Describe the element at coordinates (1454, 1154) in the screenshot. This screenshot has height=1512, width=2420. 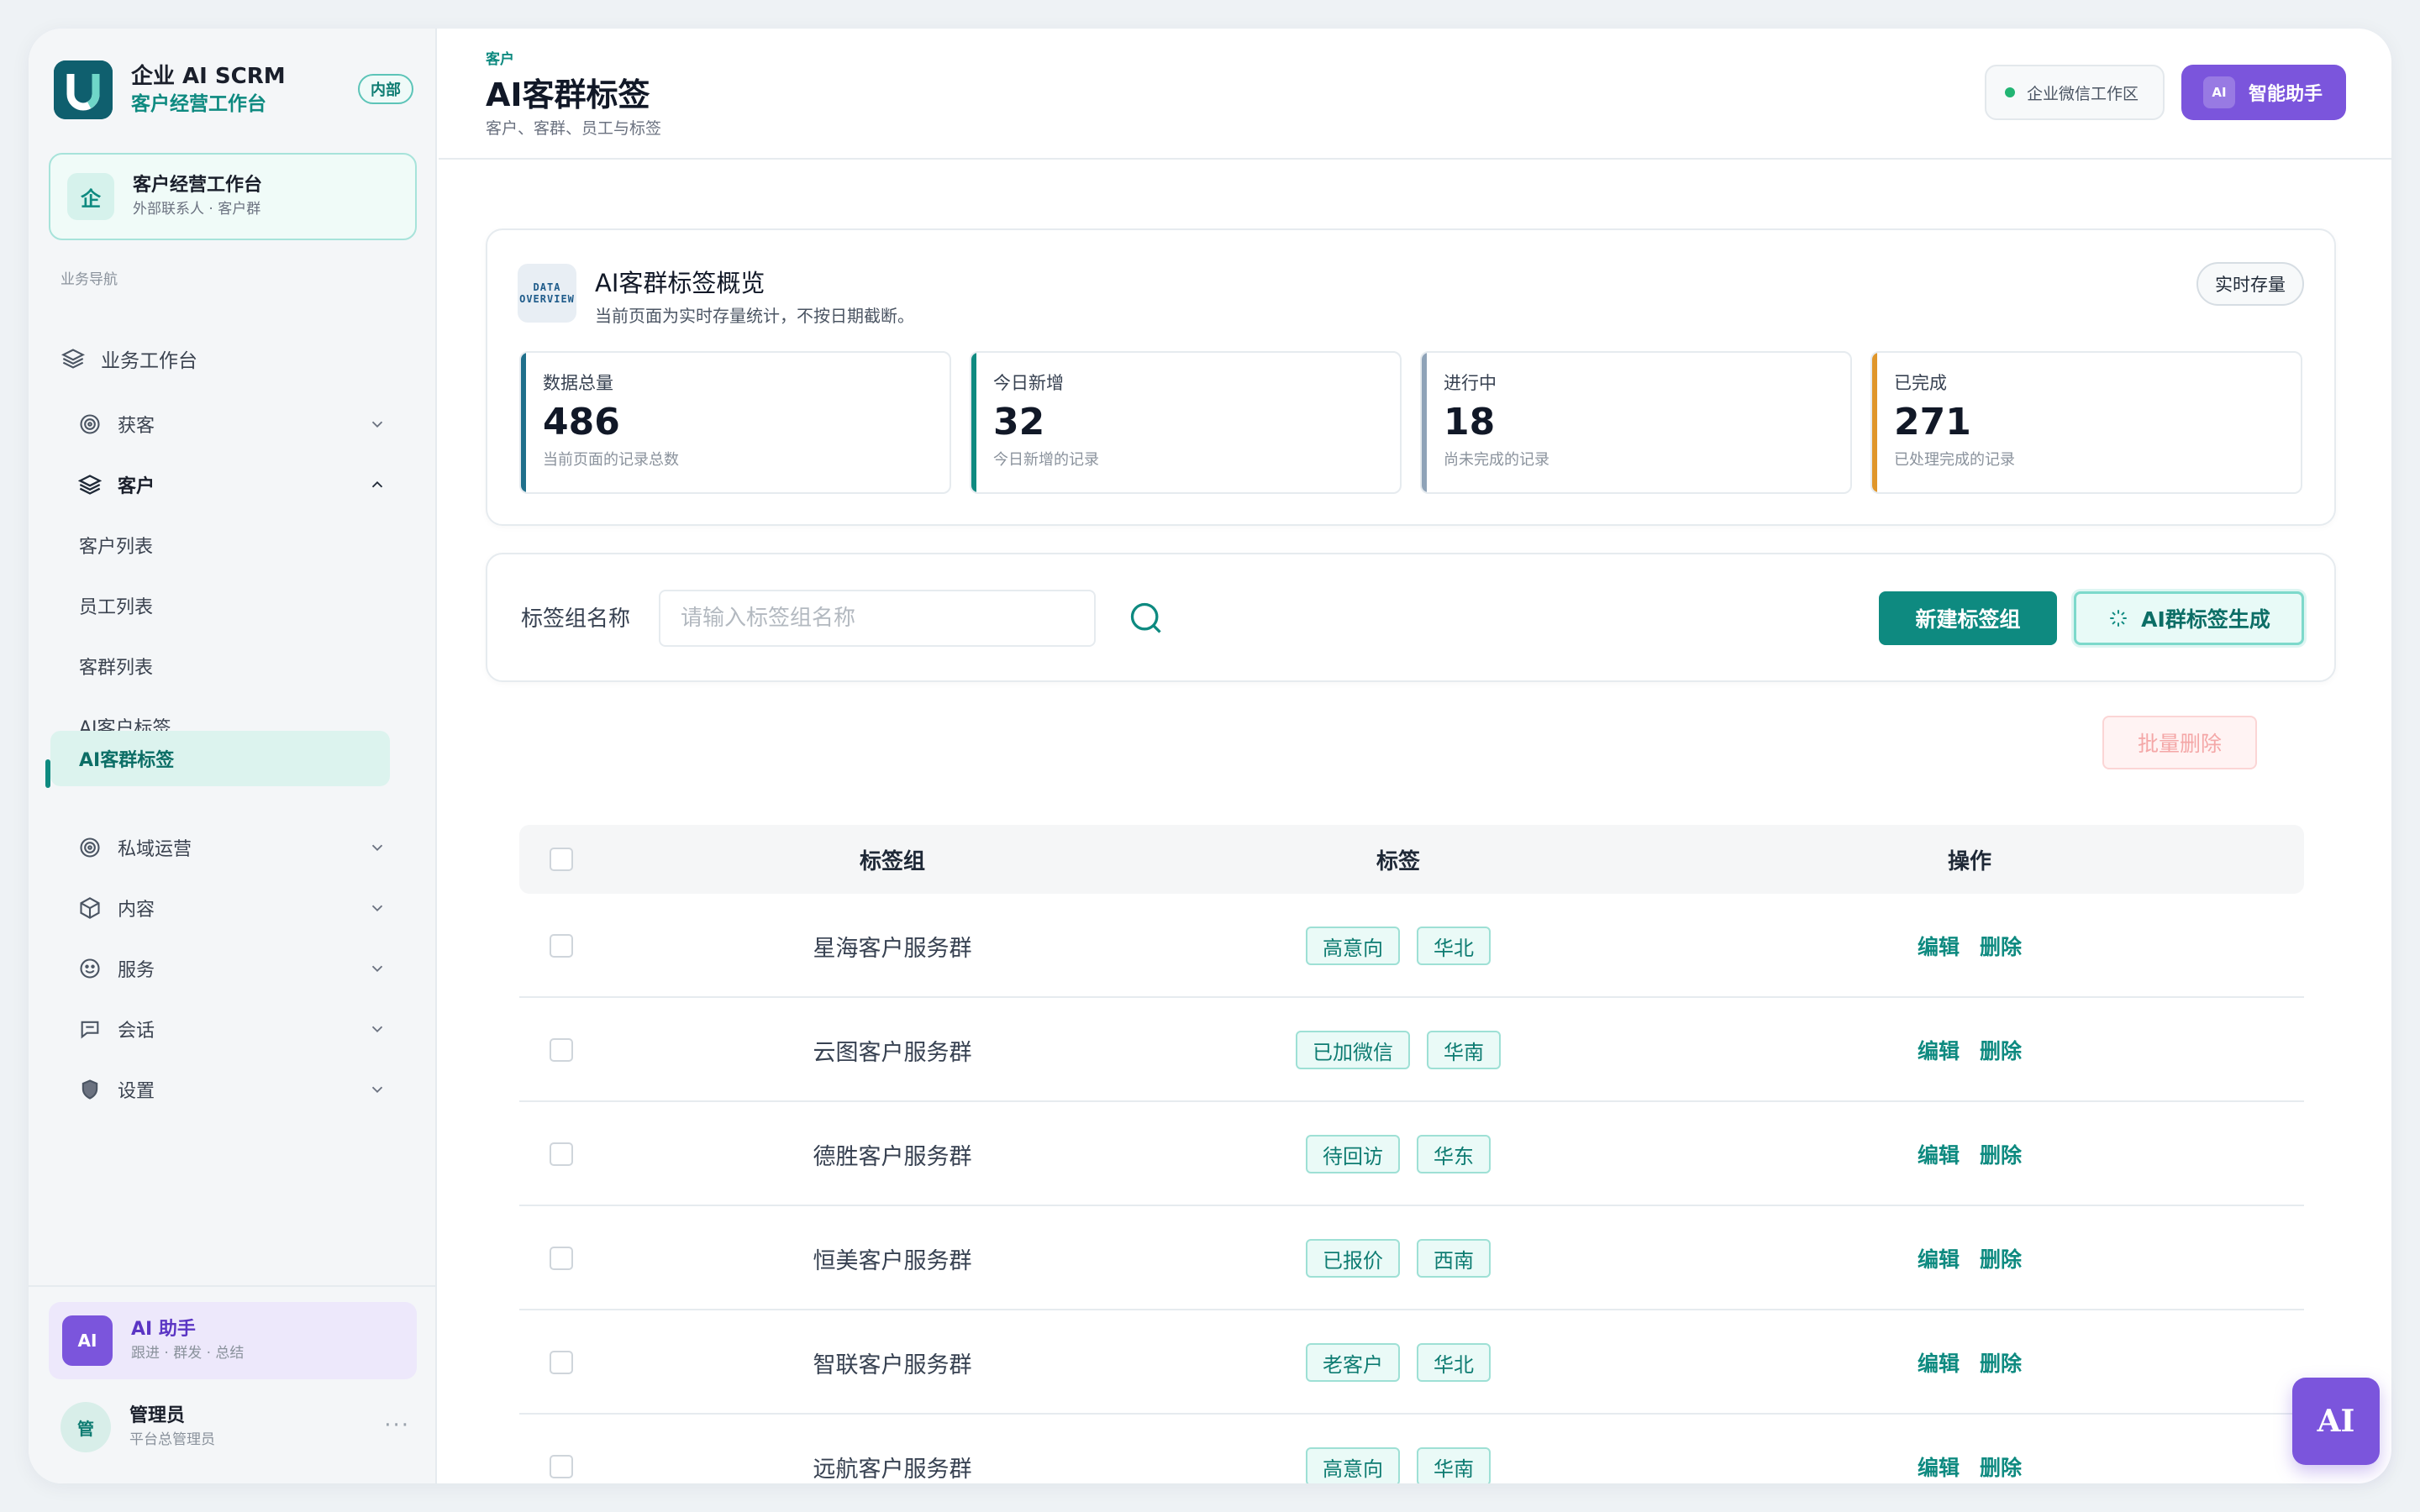
I see `tag-chip: 华东` at that location.